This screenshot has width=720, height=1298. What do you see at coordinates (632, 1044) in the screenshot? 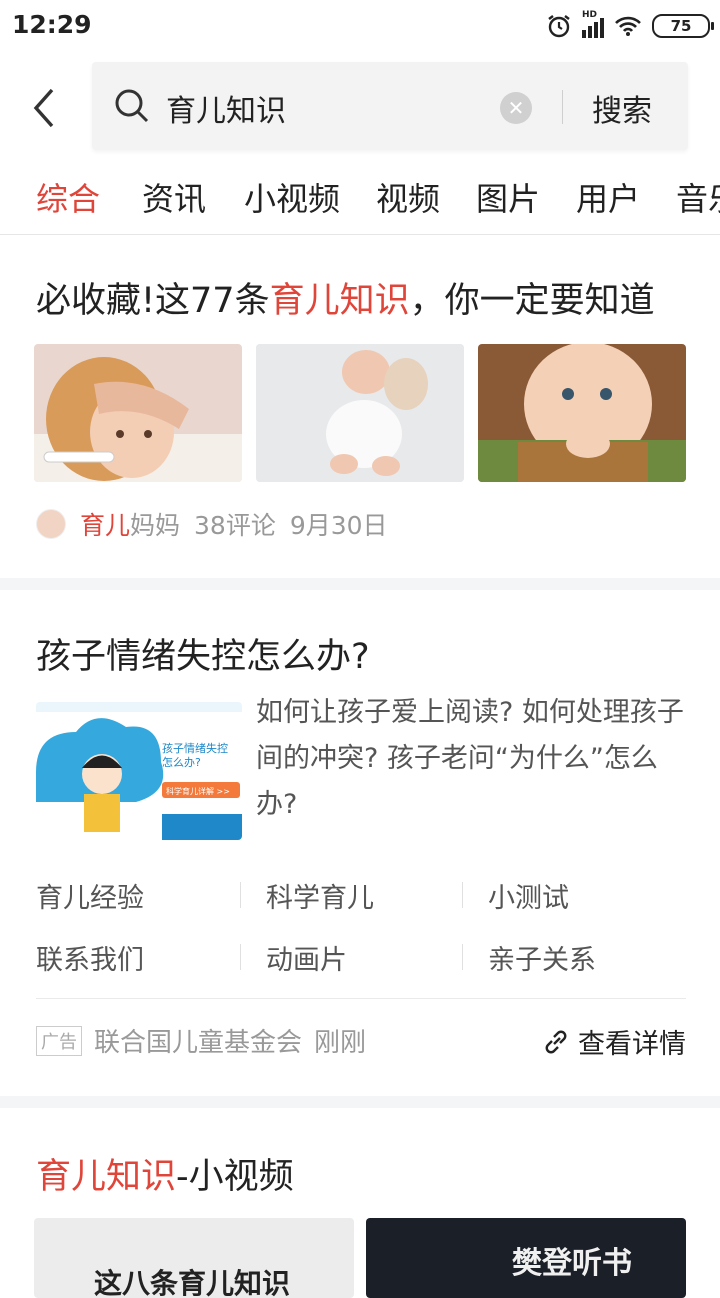
I see `view-details-label: 查看详情` at bounding box center [632, 1044].